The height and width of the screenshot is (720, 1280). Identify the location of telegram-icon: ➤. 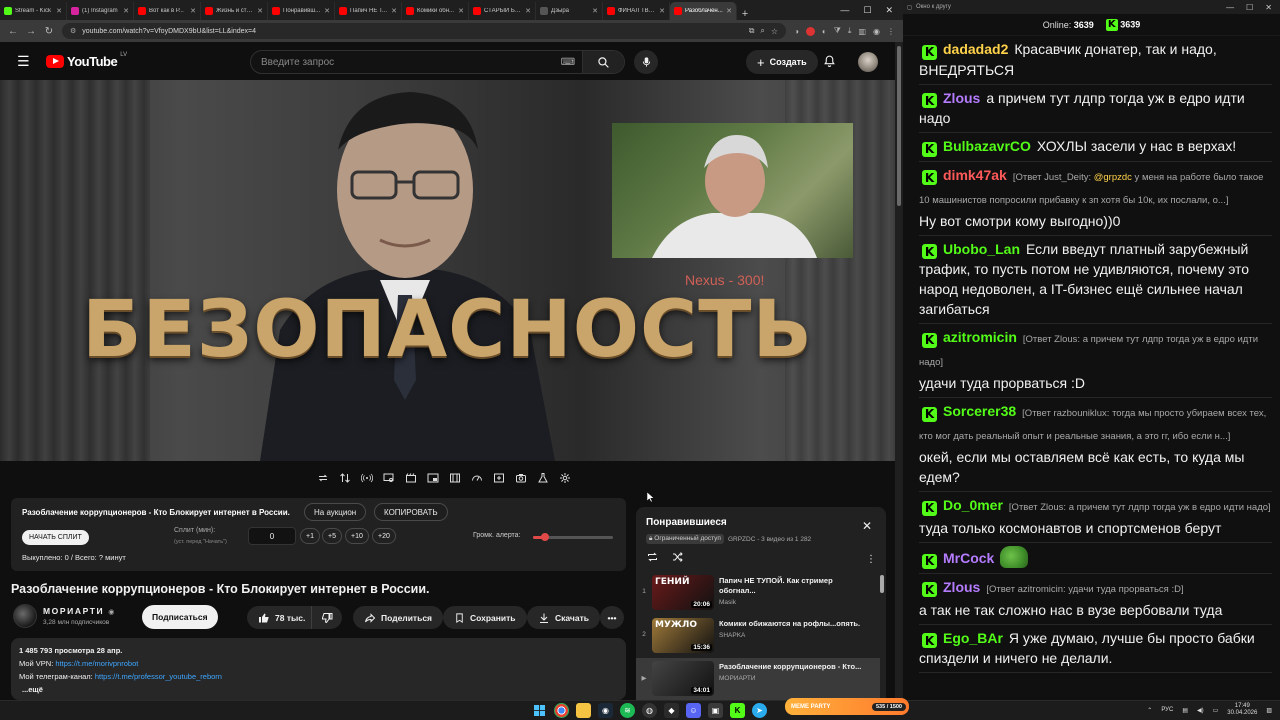
(759, 710).